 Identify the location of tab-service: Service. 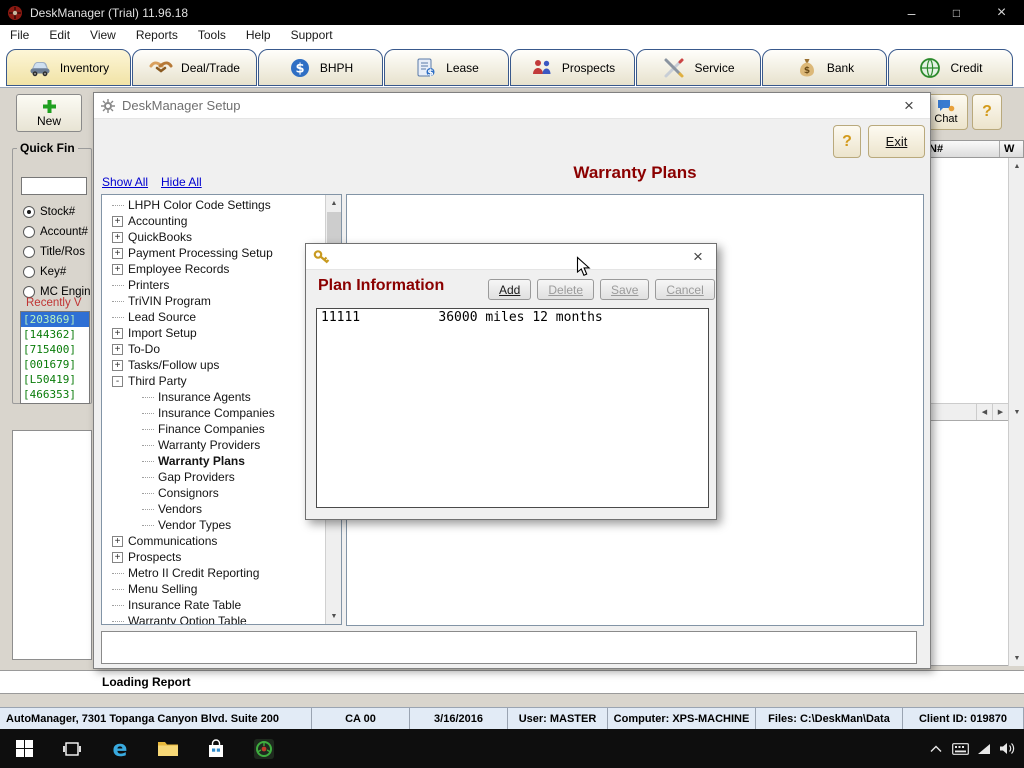
(698, 67).